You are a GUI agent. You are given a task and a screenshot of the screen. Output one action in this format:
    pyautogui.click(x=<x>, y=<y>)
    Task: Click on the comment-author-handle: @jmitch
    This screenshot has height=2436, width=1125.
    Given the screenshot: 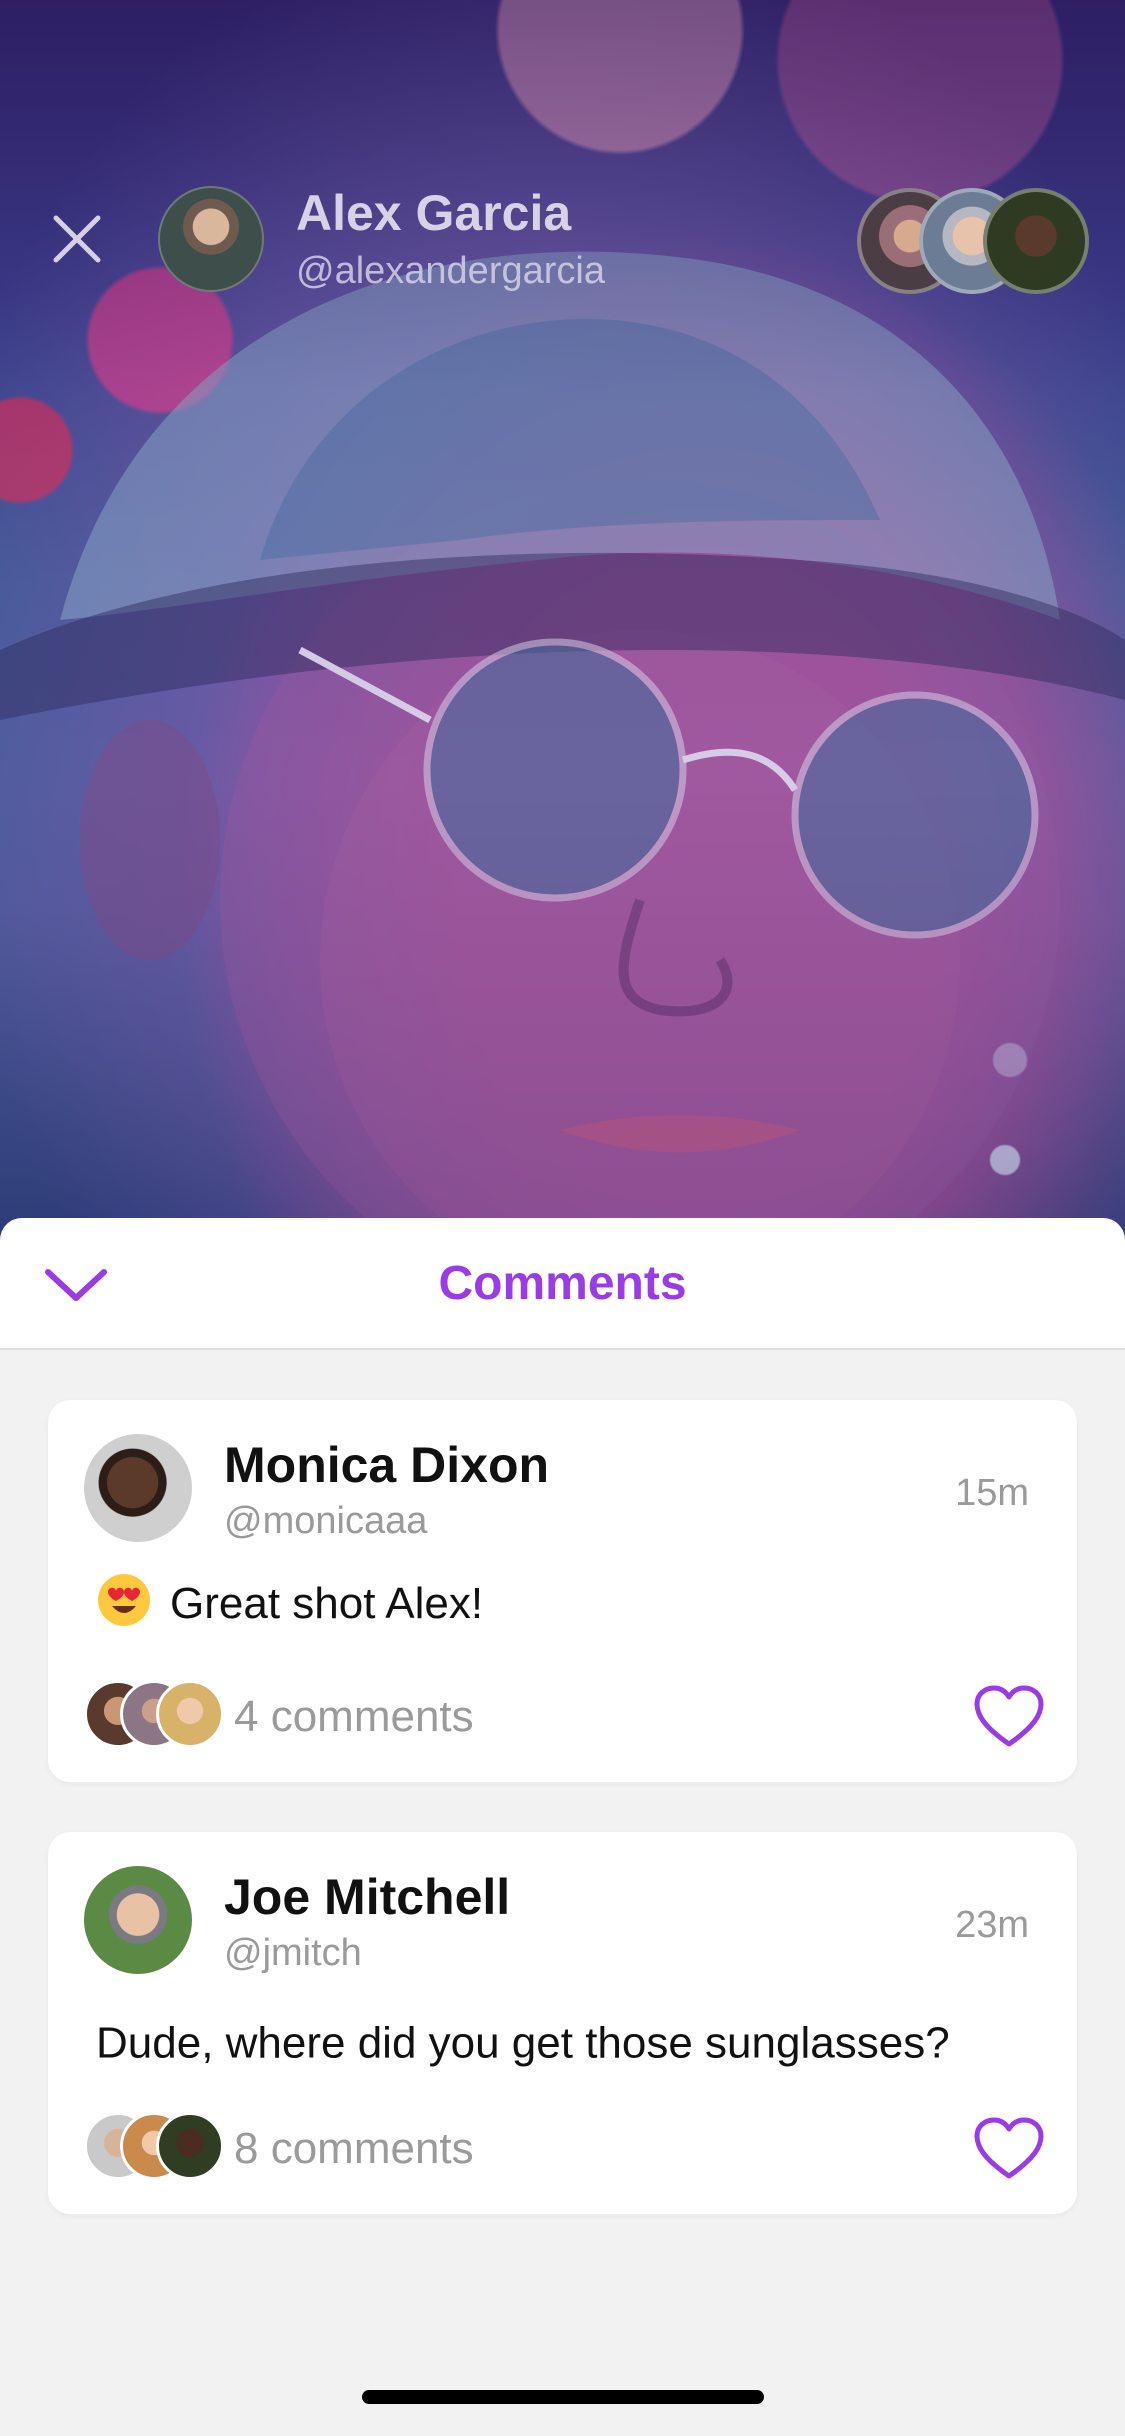 What is the action you would take?
    pyautogui.click(x=293, y=1953)
    